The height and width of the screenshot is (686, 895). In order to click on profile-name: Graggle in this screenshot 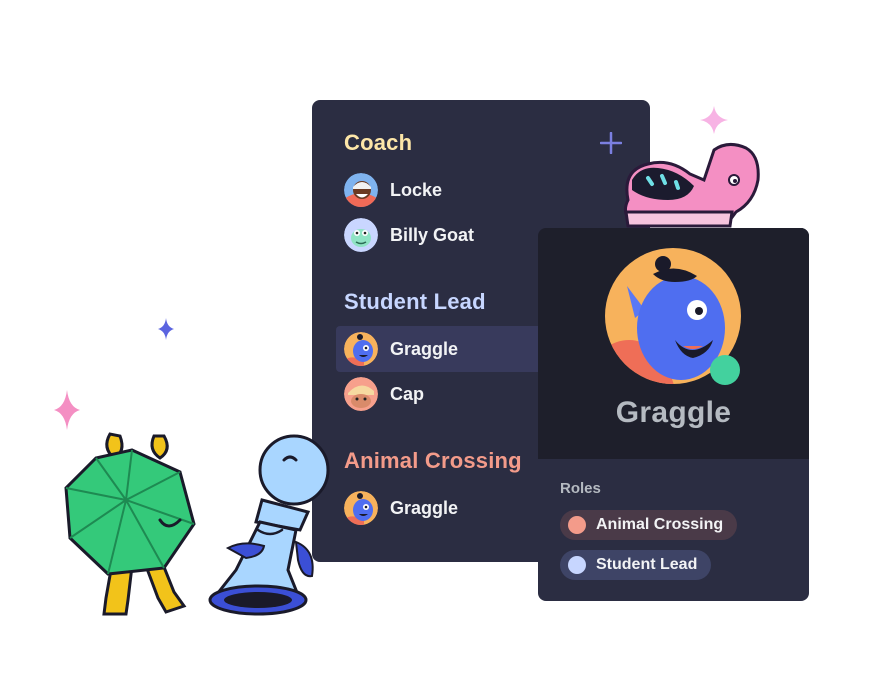, I will do `click(673, 412)`.